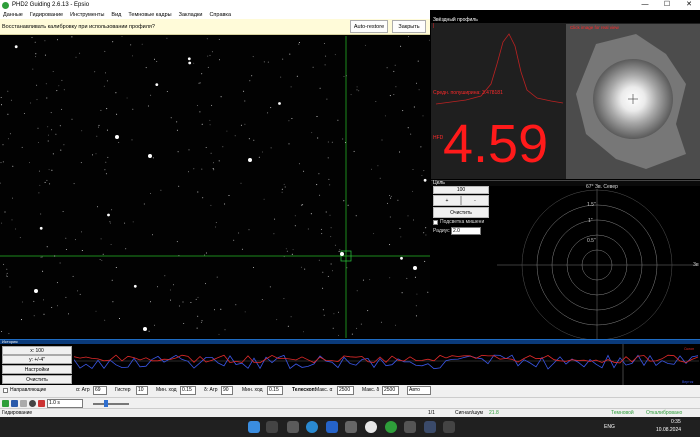  What do you see at coordinates (461, 212) in the screenshot?
I see `target-clear-button: Очистить` at bounding box center [461, 212].